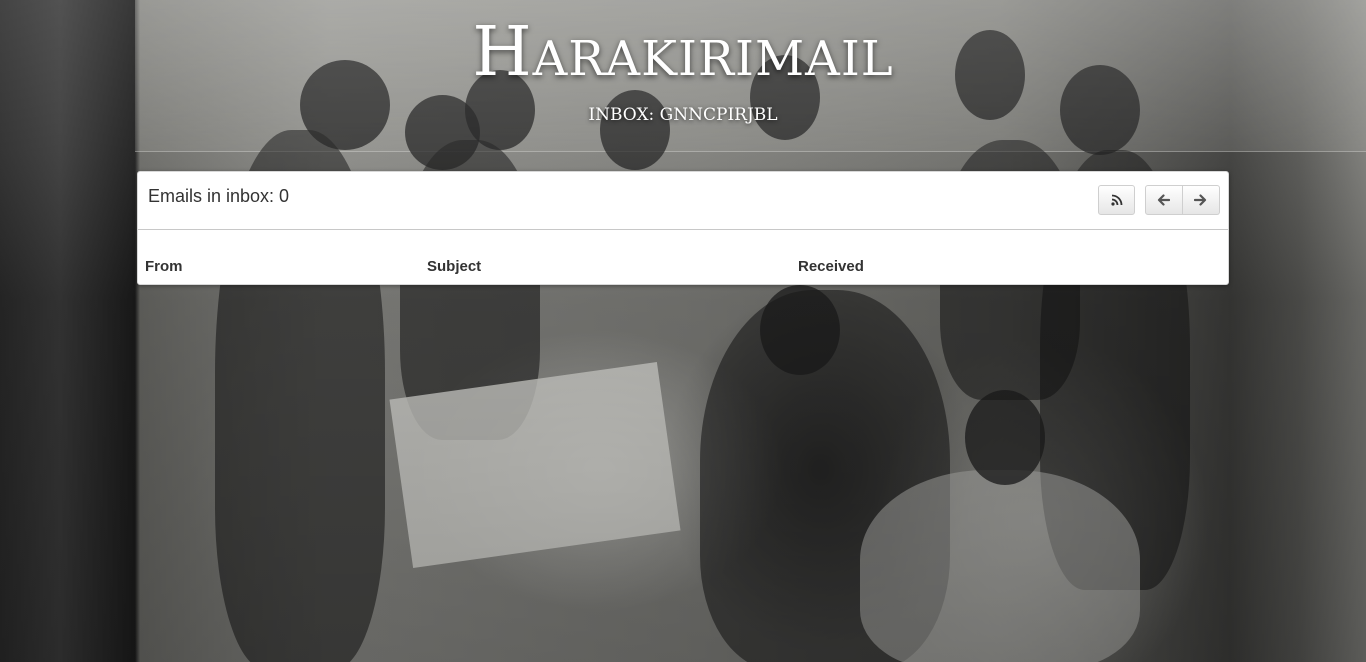 This screenshot has width=1366, height=662. Describe the element at coordinates (683, 201) in the screenshot. I see `inbox-panel-header: Emails in inbox: 0` at that location.